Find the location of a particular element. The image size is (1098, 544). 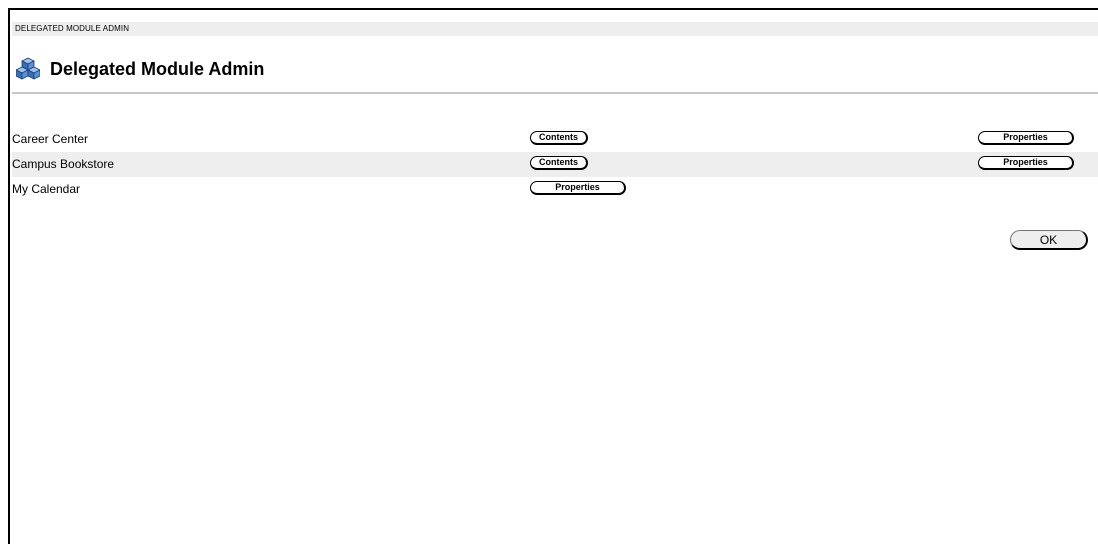

module-row-campus-bookstore: Campus Bookstore Contents Properties is located at coordinates (555, 164).